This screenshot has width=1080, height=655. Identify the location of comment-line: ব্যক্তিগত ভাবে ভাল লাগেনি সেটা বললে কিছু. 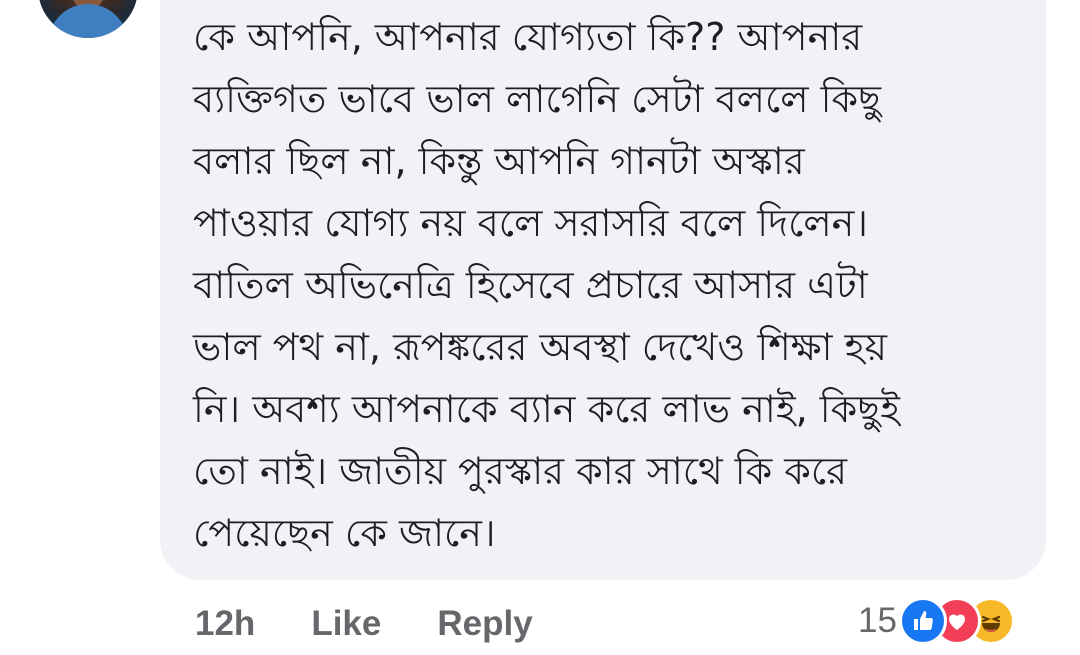
(537, 99).